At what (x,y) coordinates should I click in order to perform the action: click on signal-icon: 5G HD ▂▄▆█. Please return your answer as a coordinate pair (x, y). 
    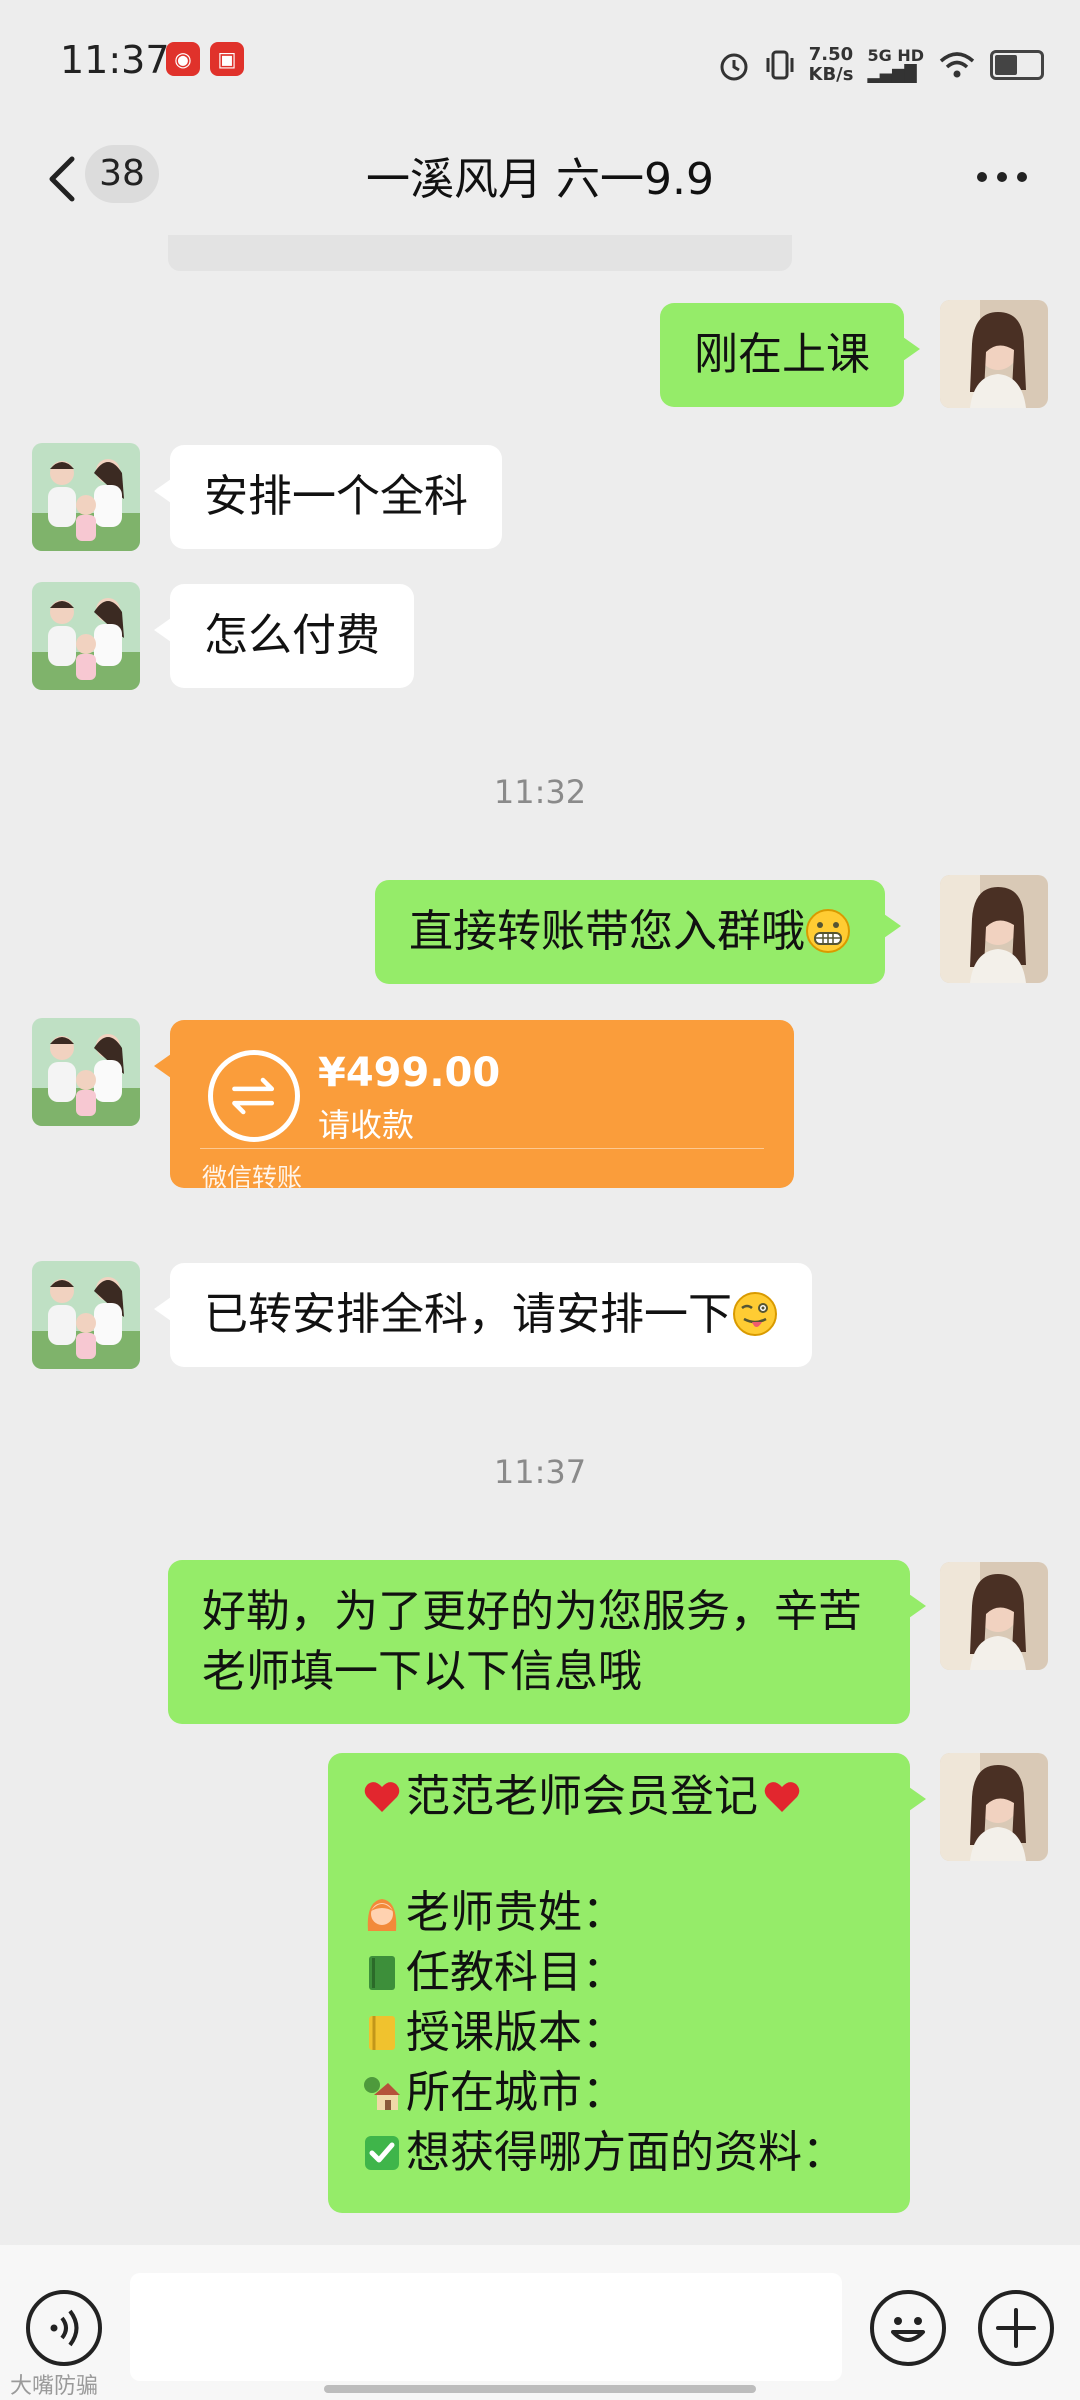
    Looking at the image, I should click on (895, 64).